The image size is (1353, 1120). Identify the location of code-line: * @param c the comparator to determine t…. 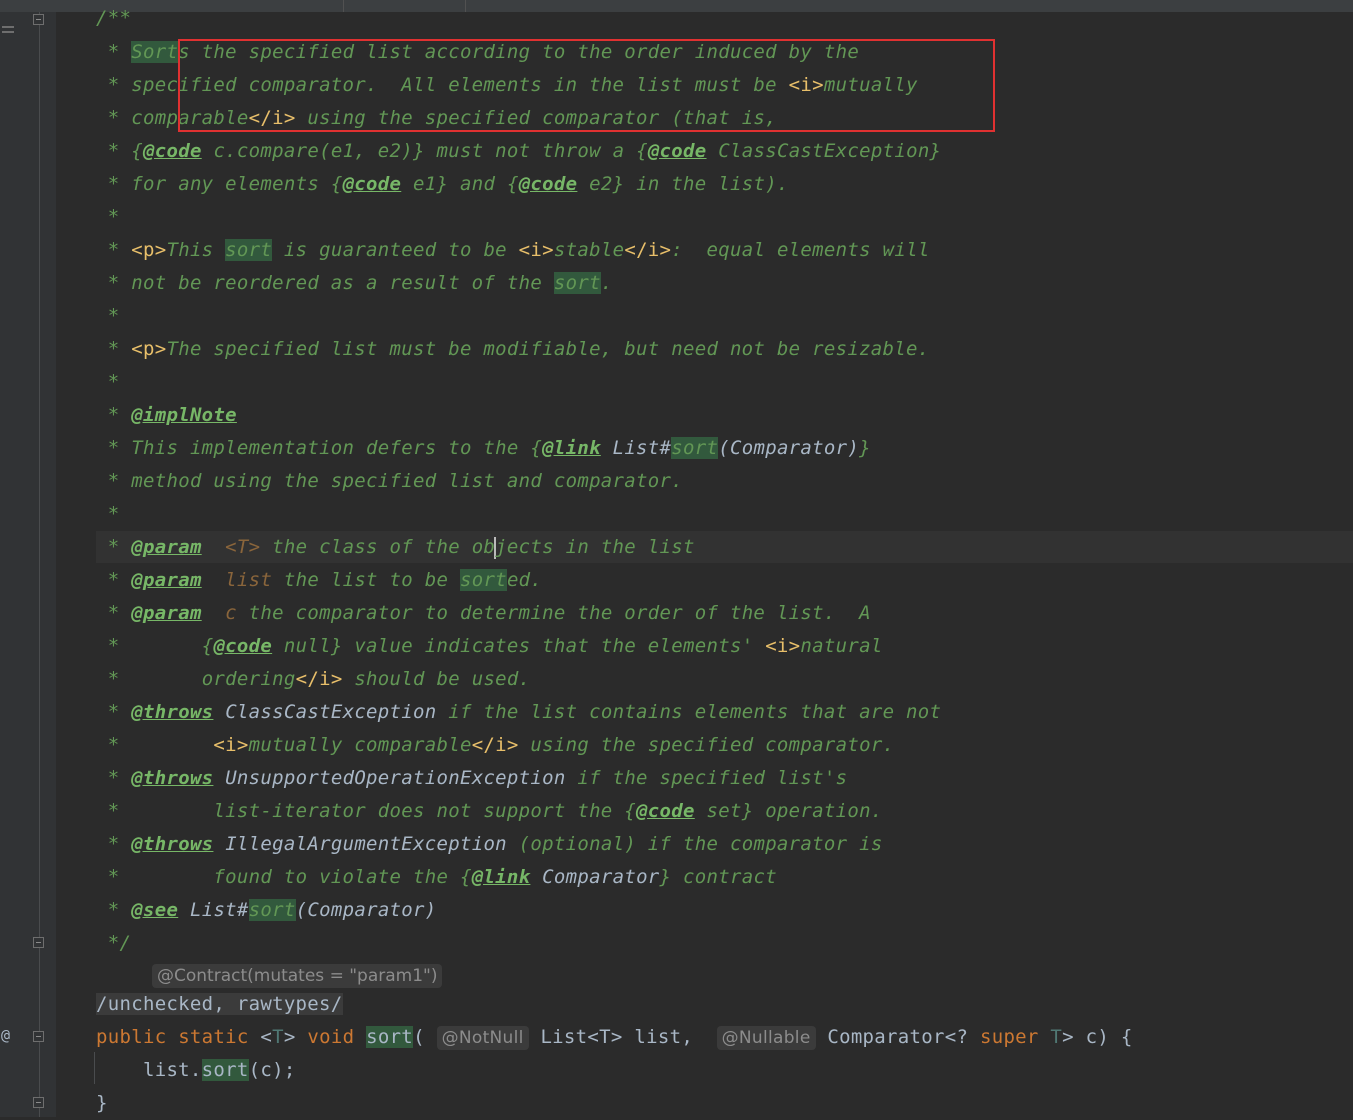
(489, 613).